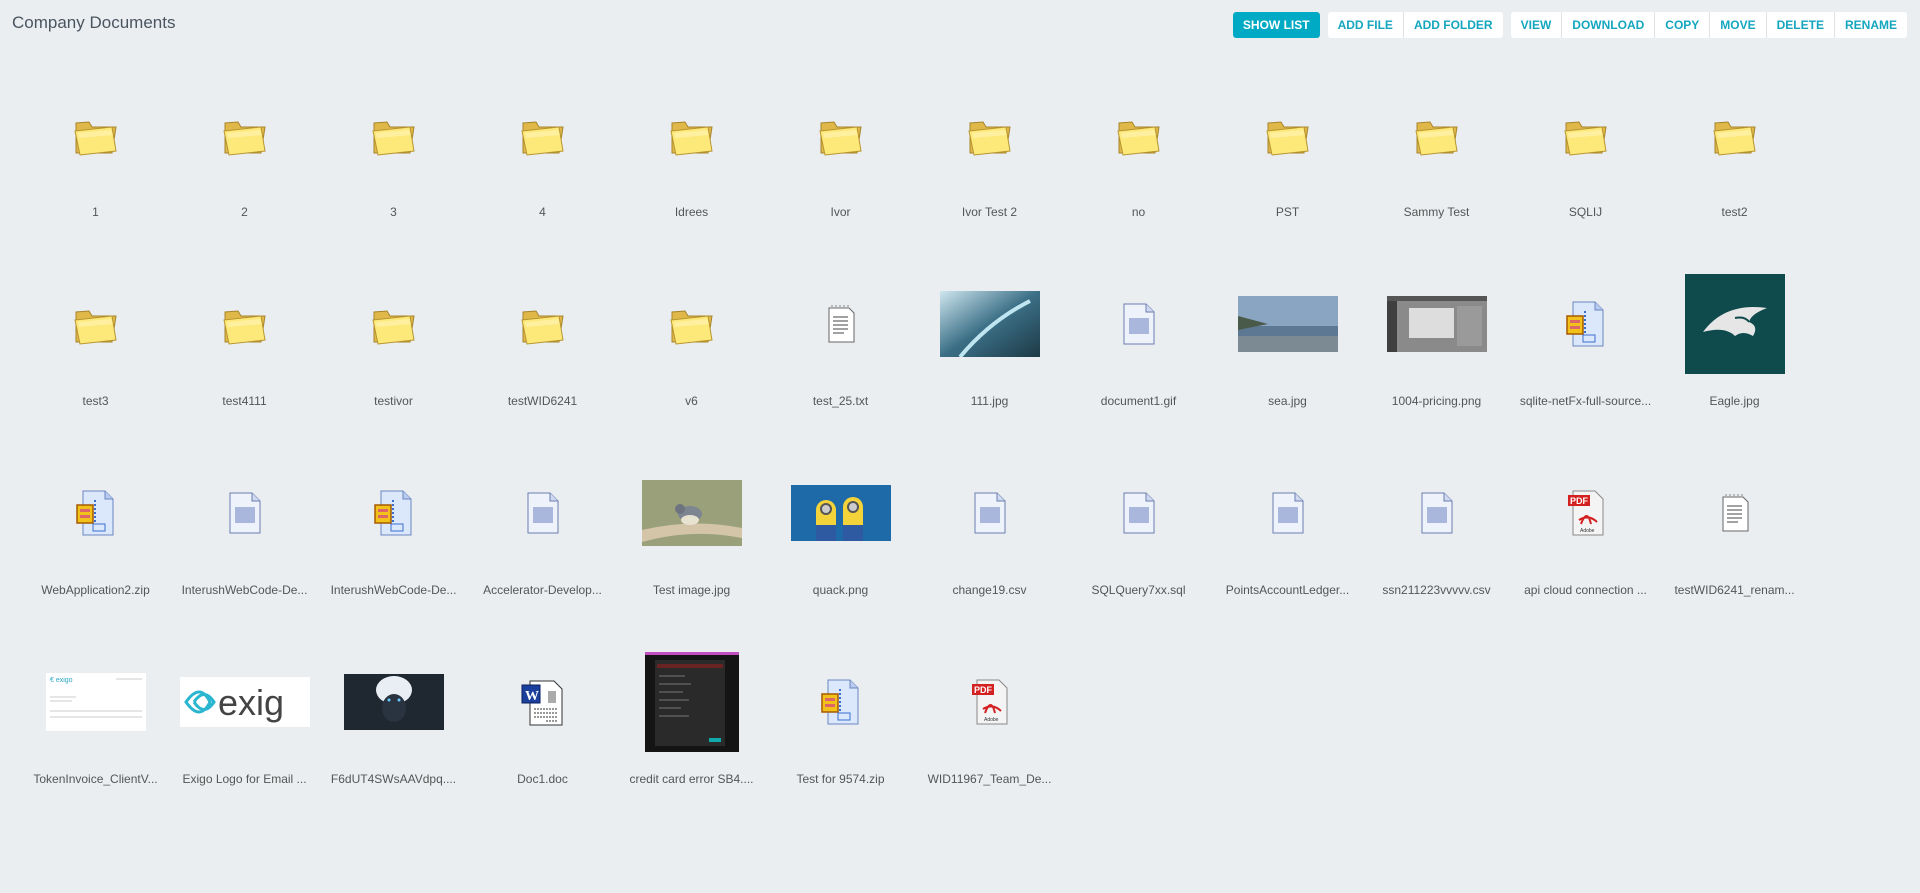 Image resolution: width=1920 pixels, height=893 pixels. What do you see at coordinates (95, 590) in the screenshot?
I see `file-name: WebApplication2.zip` at bounding box center [95, 590].